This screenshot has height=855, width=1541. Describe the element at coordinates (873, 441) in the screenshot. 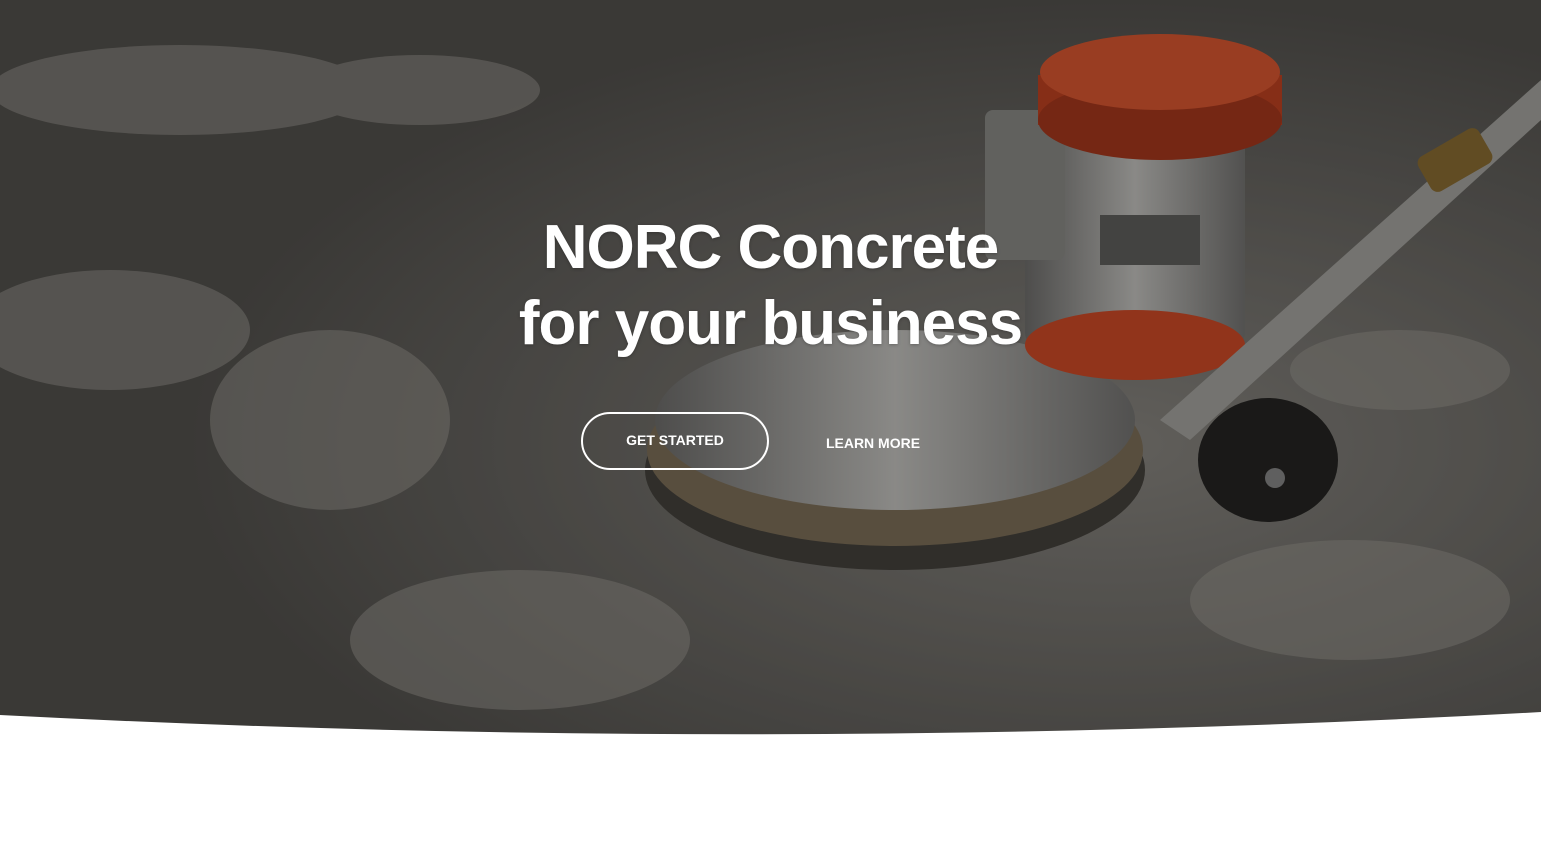

I see `learn-more-link: LEARN MORE` at that location.